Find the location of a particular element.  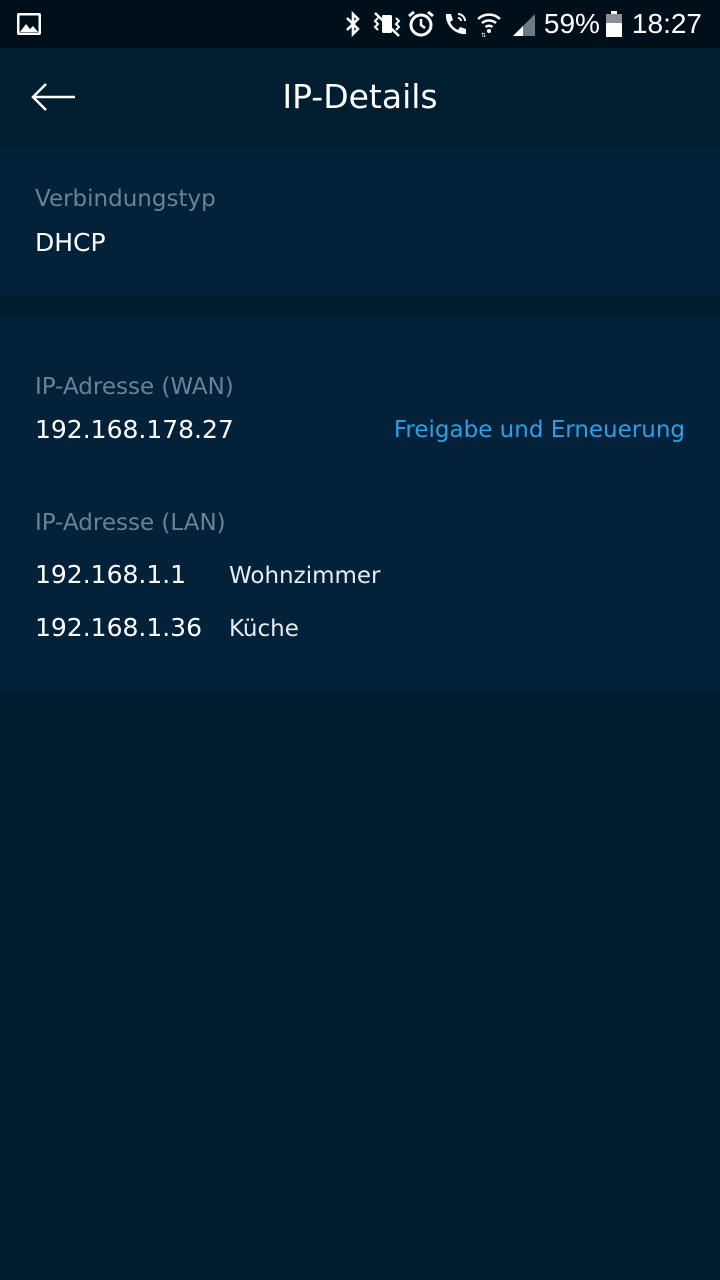

connection-type-value: DHCP is located at coordinates (70, 242).